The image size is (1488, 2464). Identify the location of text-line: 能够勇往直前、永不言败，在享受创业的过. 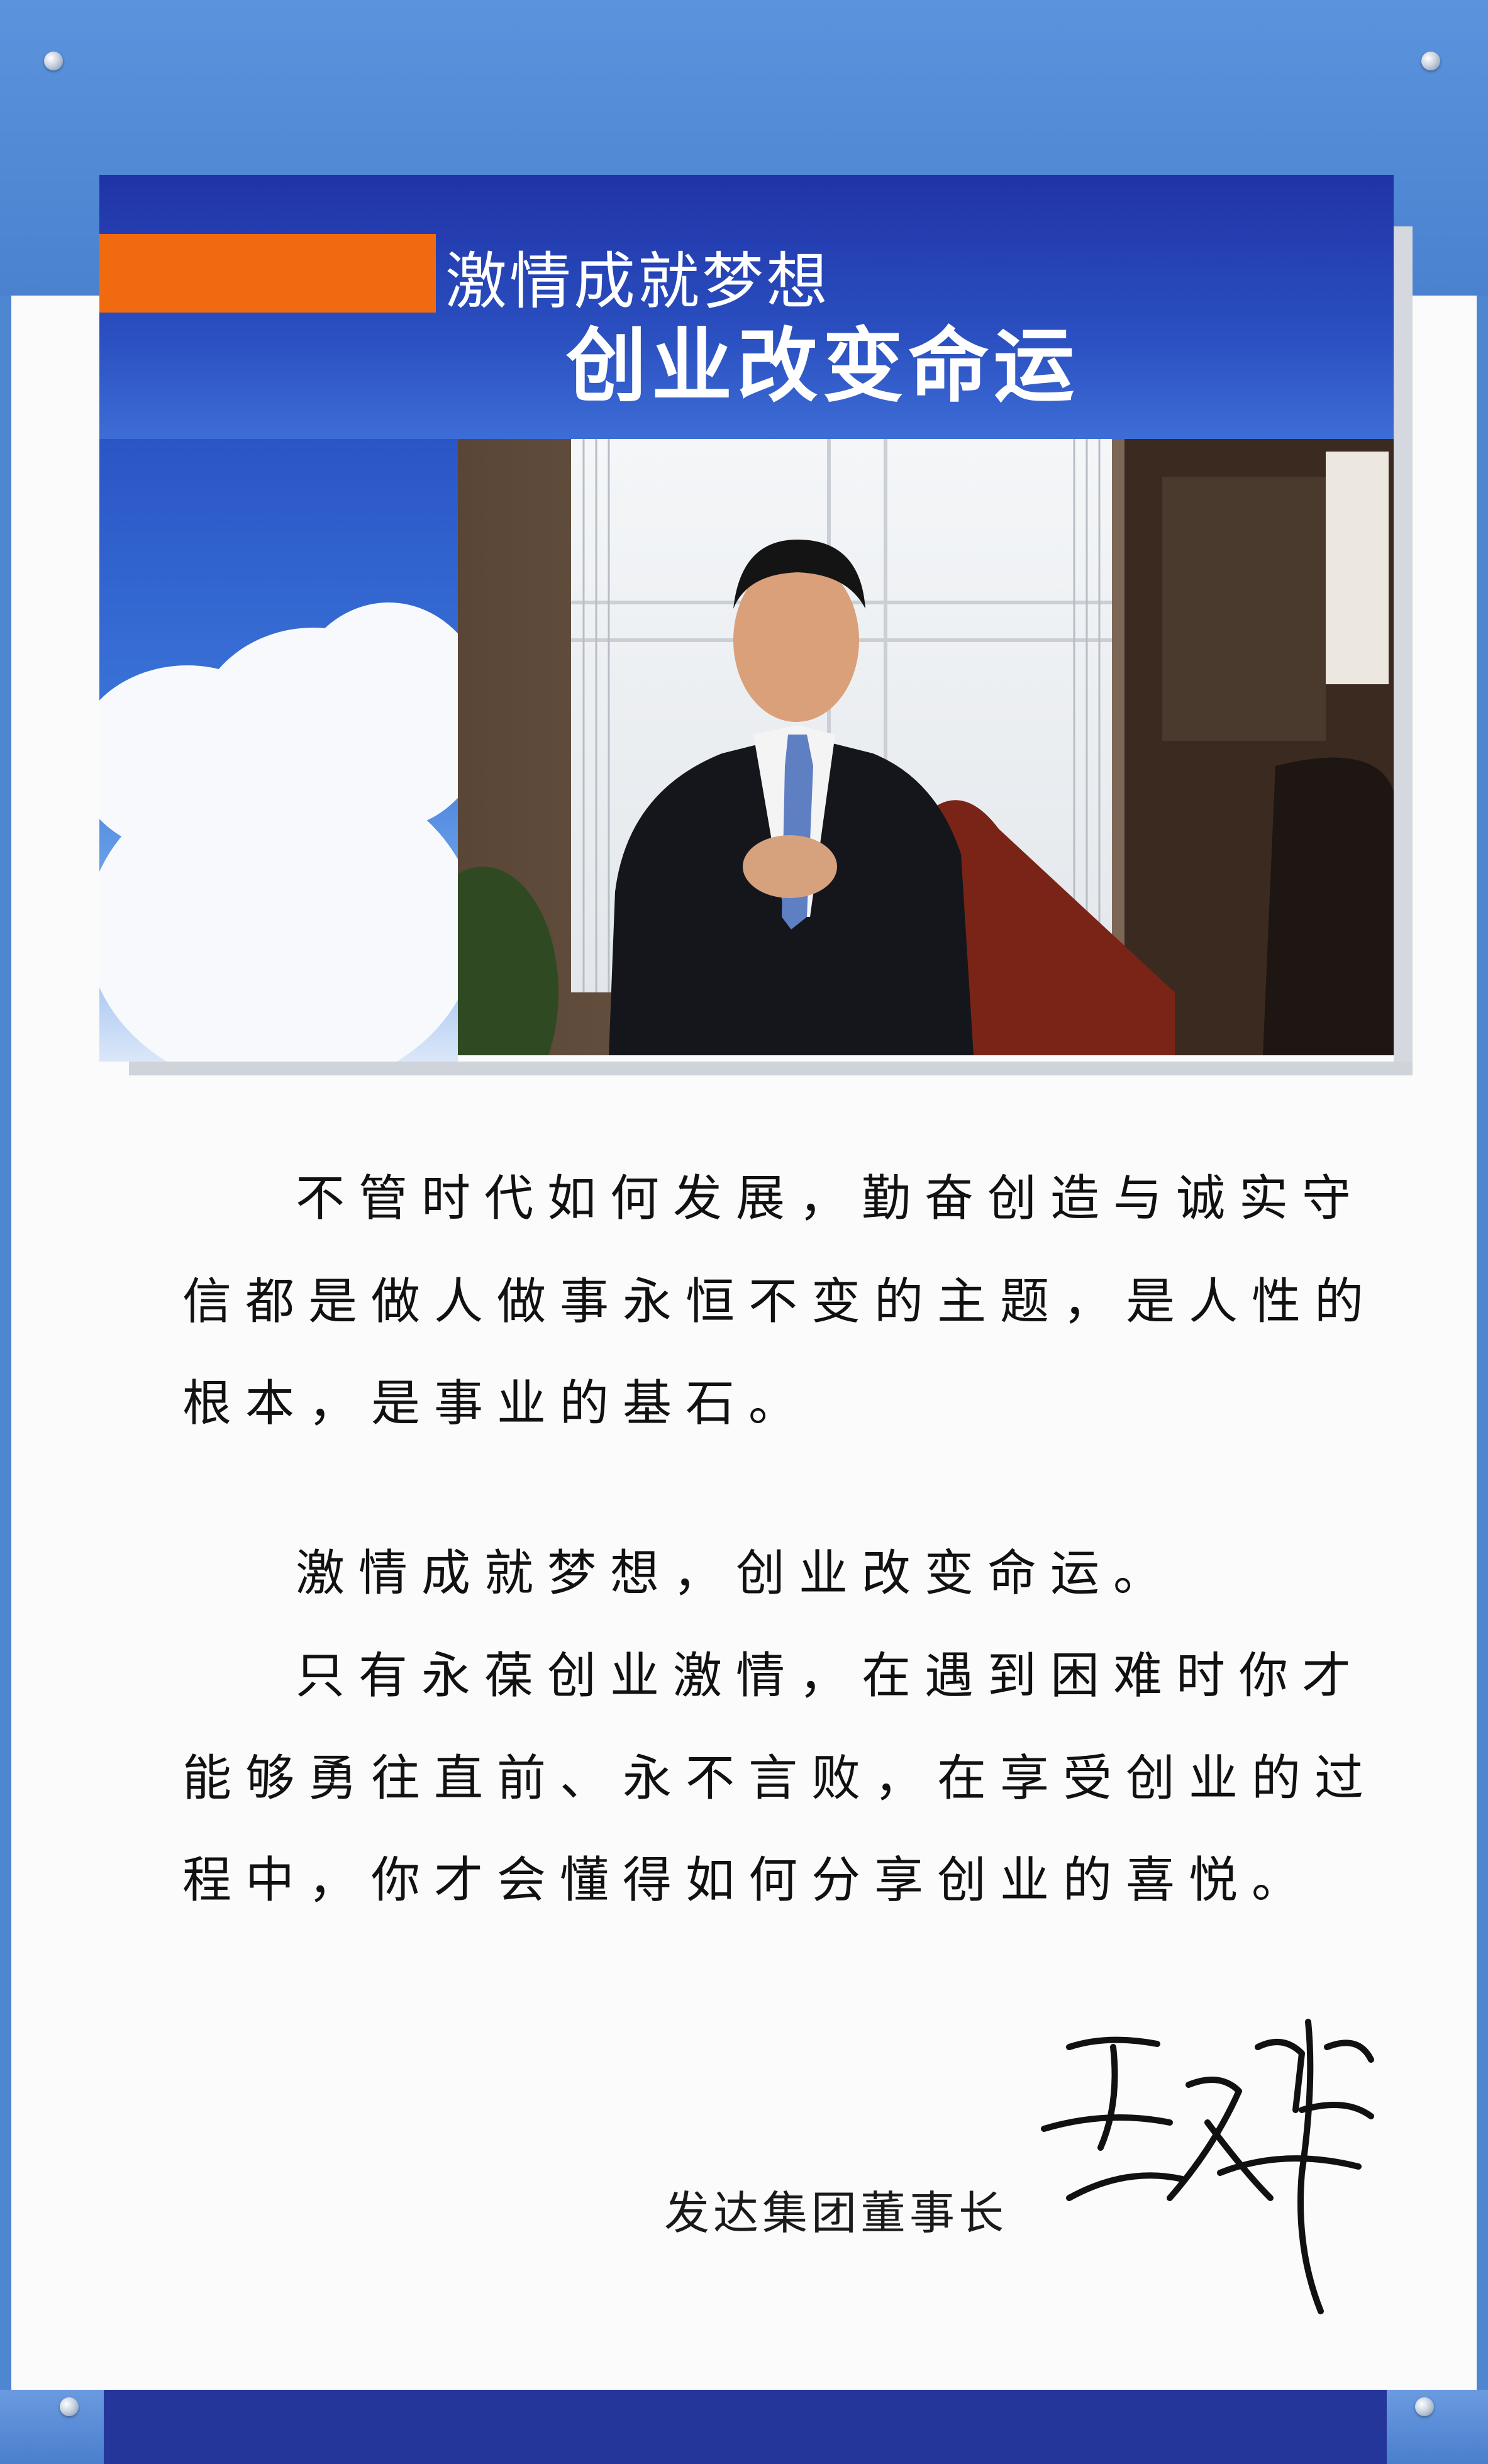
(780, 1778).